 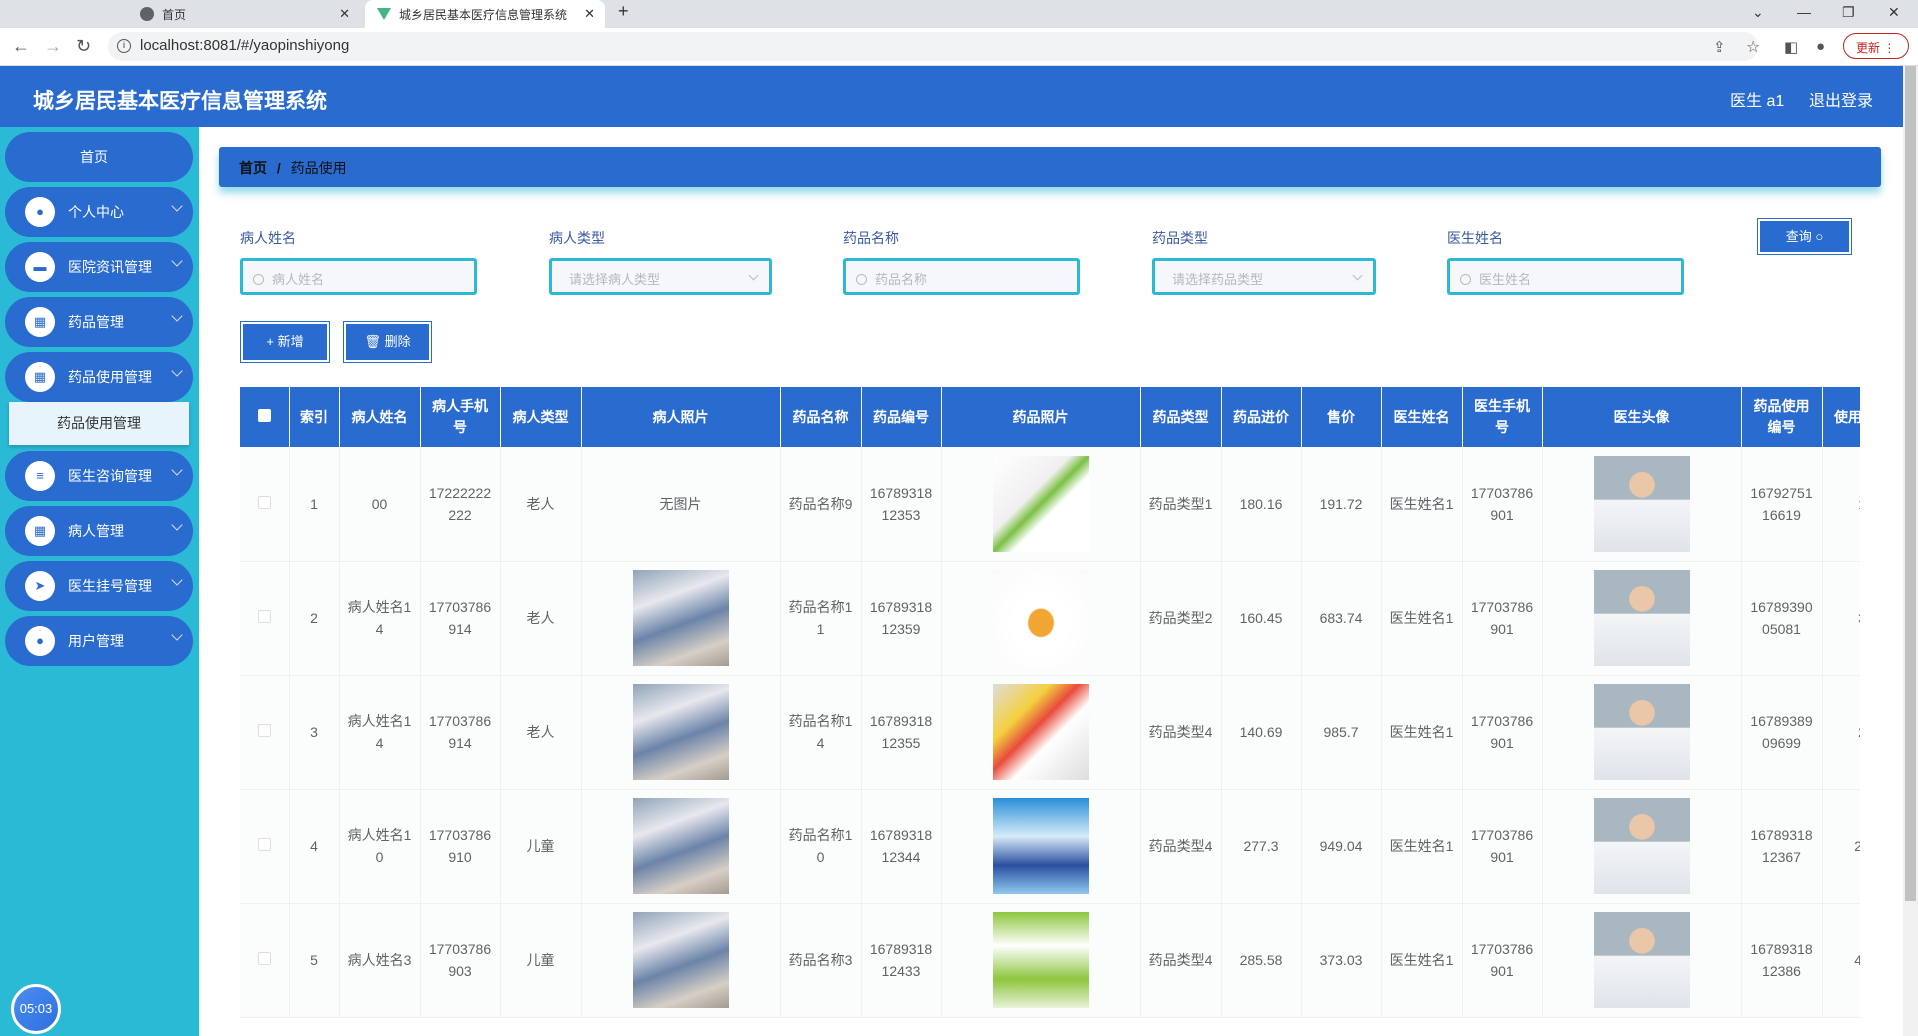 I want to click on close-window-icon: ✕, so click(x=1894, y=12).